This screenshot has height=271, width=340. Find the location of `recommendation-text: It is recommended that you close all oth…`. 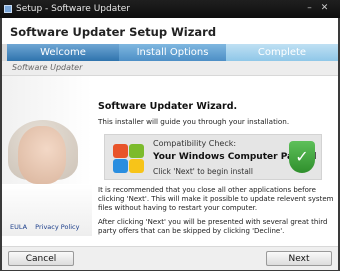

recommendation-text: It is recommended that you close all oth… is located at coordinates (216, 199).